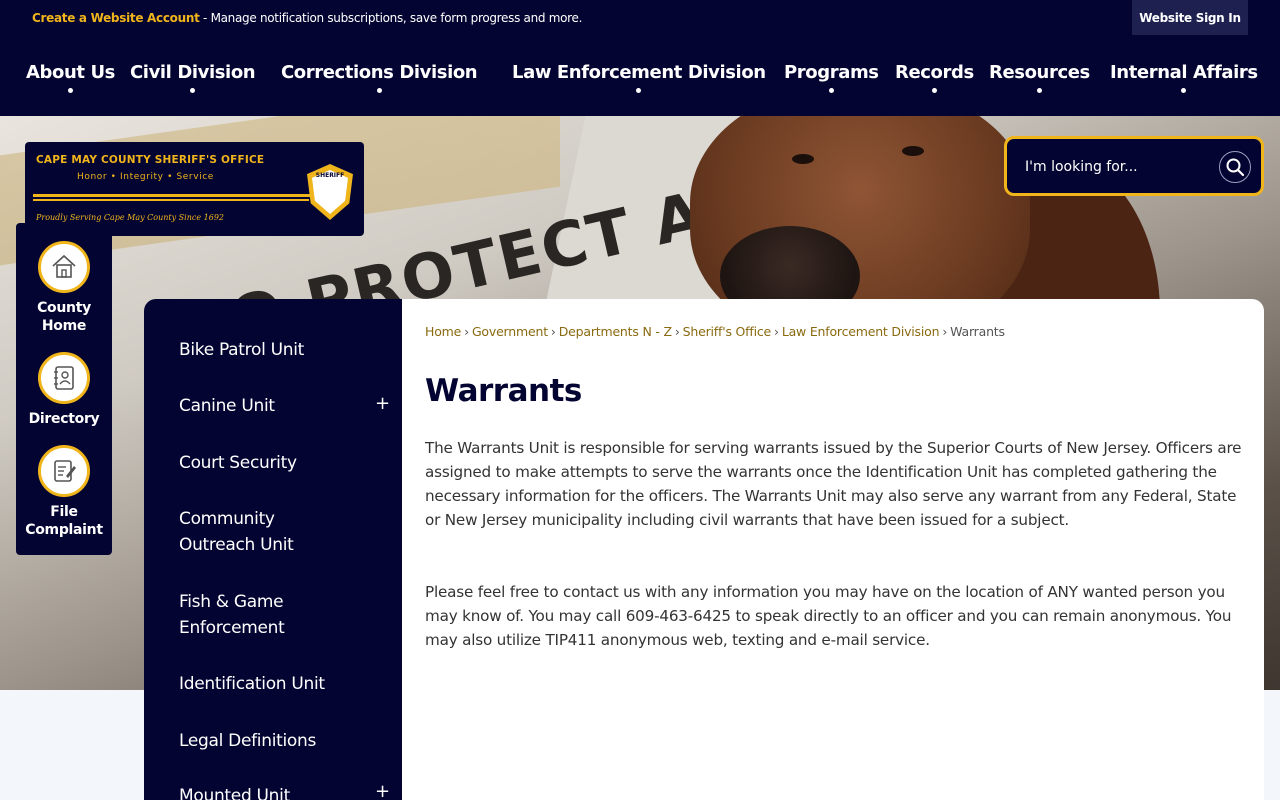 This screenshot has width=1280, height=800. What do you see at coordinates (64, 521) in the screenshot?
I see `quick-link-label: File Complaint` at bounding box center [64, 521].